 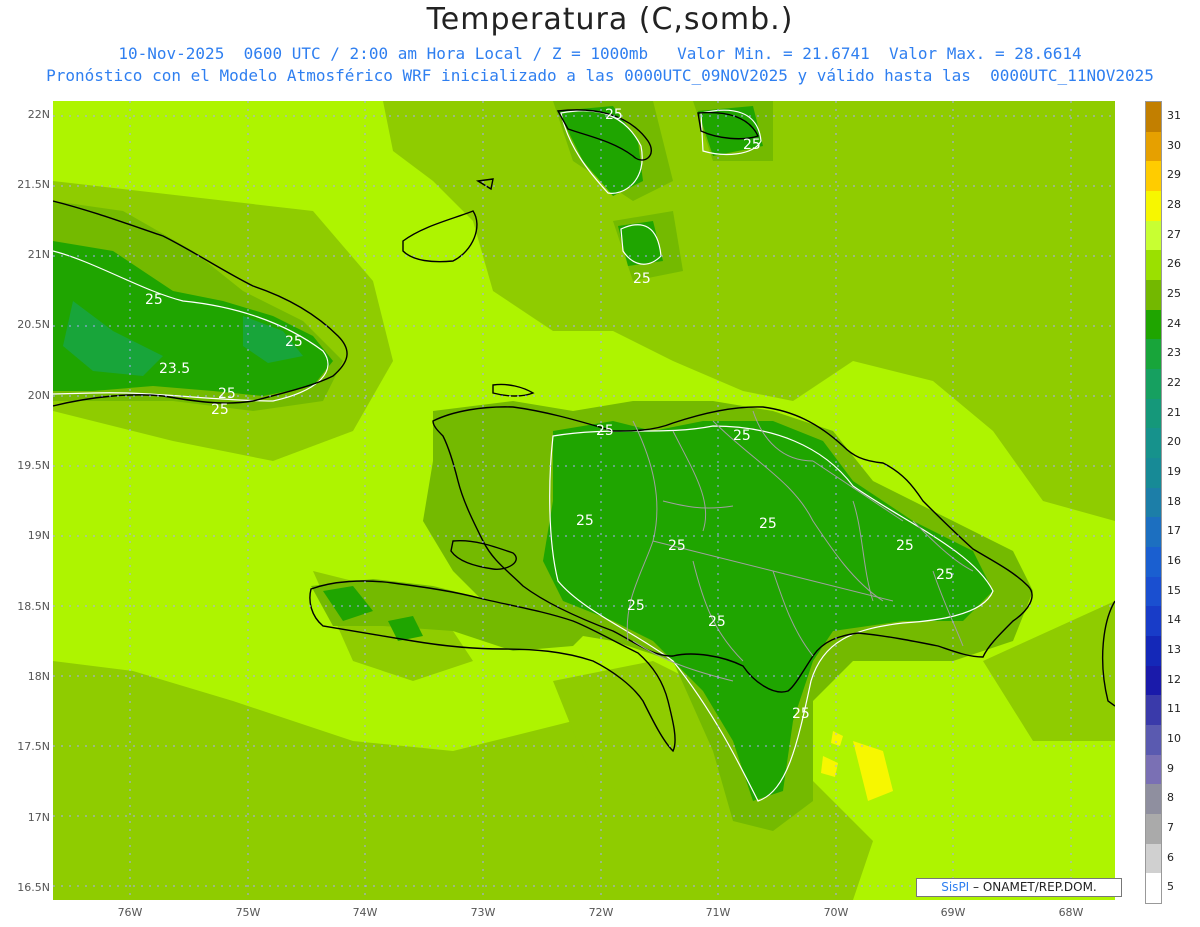 What do you see at coordinates (1170, 768) in the screenshot?
I see `colorbar-label: 9` at bounding box center [1170, 768].